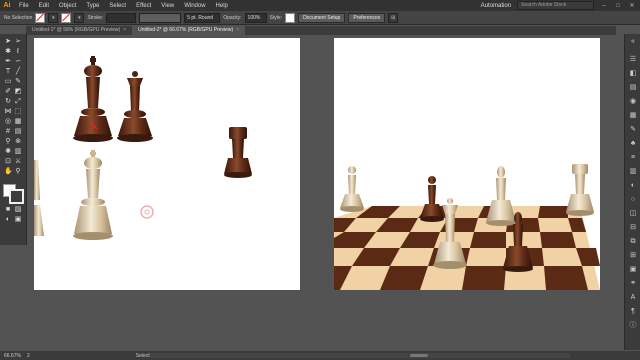 Image resolution: width=640 pixels, height=360 pixels. What do you see at coordinates (633, 172) in the screenshot?
I see `gradient-panel-icon: ▥` at bounding box center [633, 172].